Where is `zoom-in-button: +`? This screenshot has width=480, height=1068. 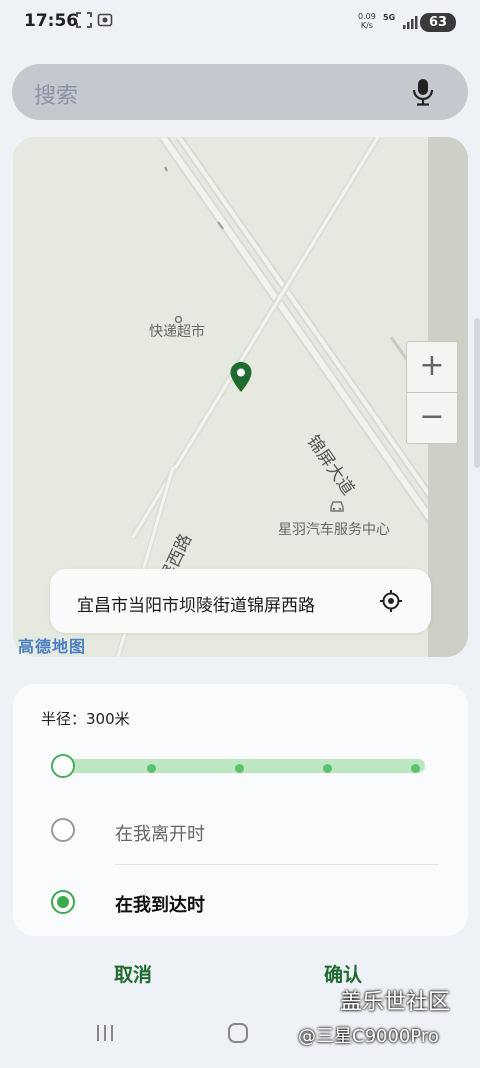 zoom-in-button: + is located at coordinates (432, 367).